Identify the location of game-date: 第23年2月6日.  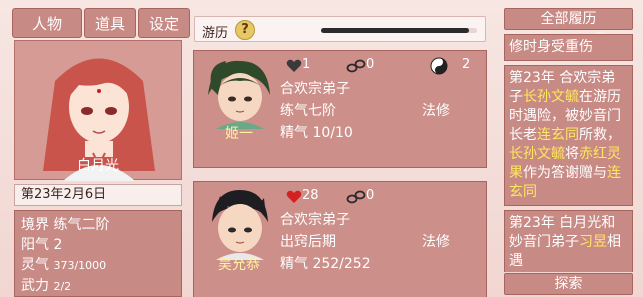
(98, 195).